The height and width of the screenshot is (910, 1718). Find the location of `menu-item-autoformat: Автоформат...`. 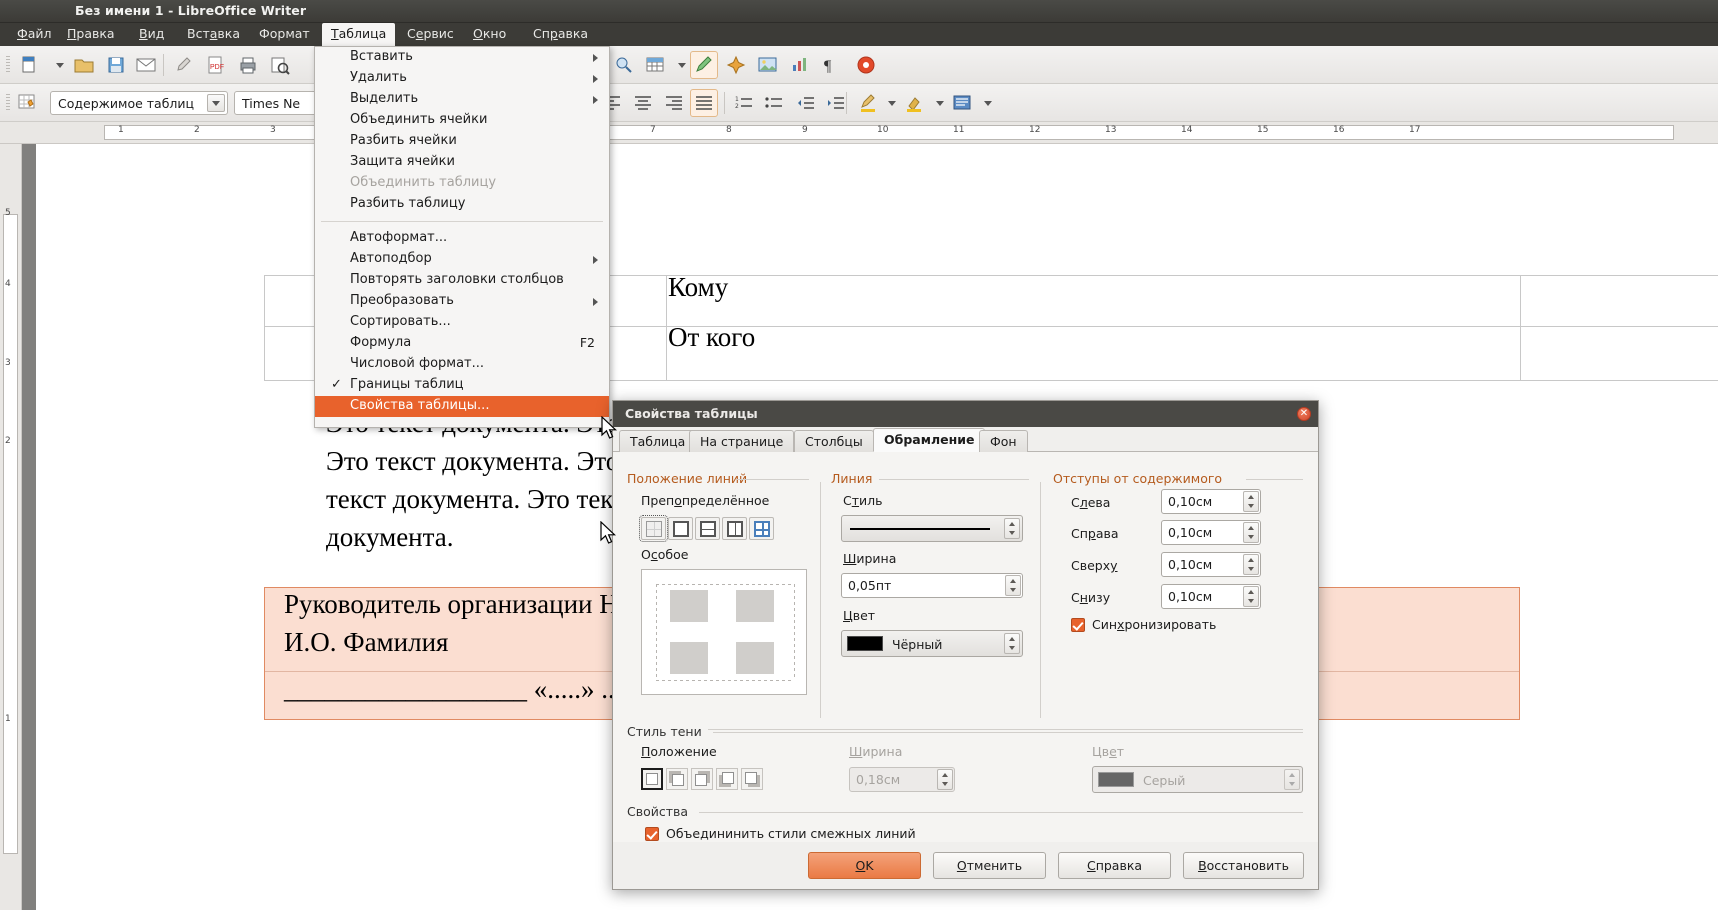

menu-item-autoformat: Автоформат... is located at coordinates (462, 238).